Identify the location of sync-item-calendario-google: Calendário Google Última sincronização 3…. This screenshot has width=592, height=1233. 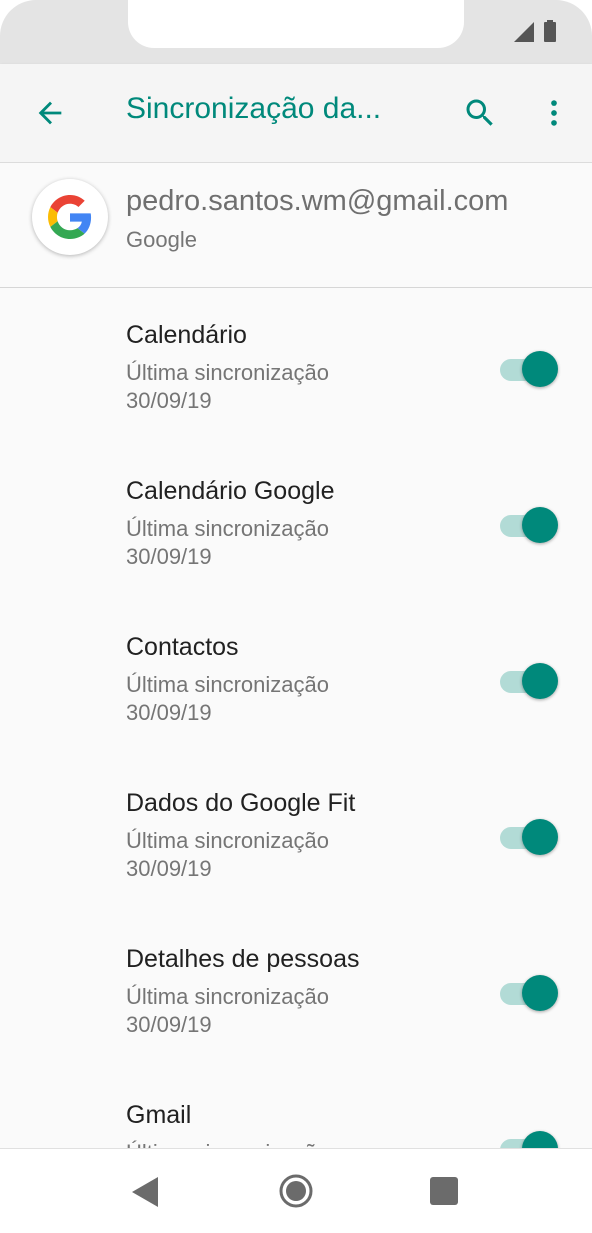
(296, 521).